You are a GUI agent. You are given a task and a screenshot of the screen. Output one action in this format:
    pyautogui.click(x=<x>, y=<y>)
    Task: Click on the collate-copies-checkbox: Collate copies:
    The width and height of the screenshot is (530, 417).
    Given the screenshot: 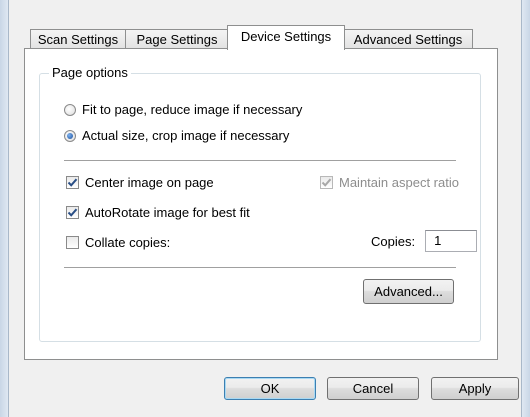 What is the action you would take?
    pyautogui.click(x=118, y=242)
    